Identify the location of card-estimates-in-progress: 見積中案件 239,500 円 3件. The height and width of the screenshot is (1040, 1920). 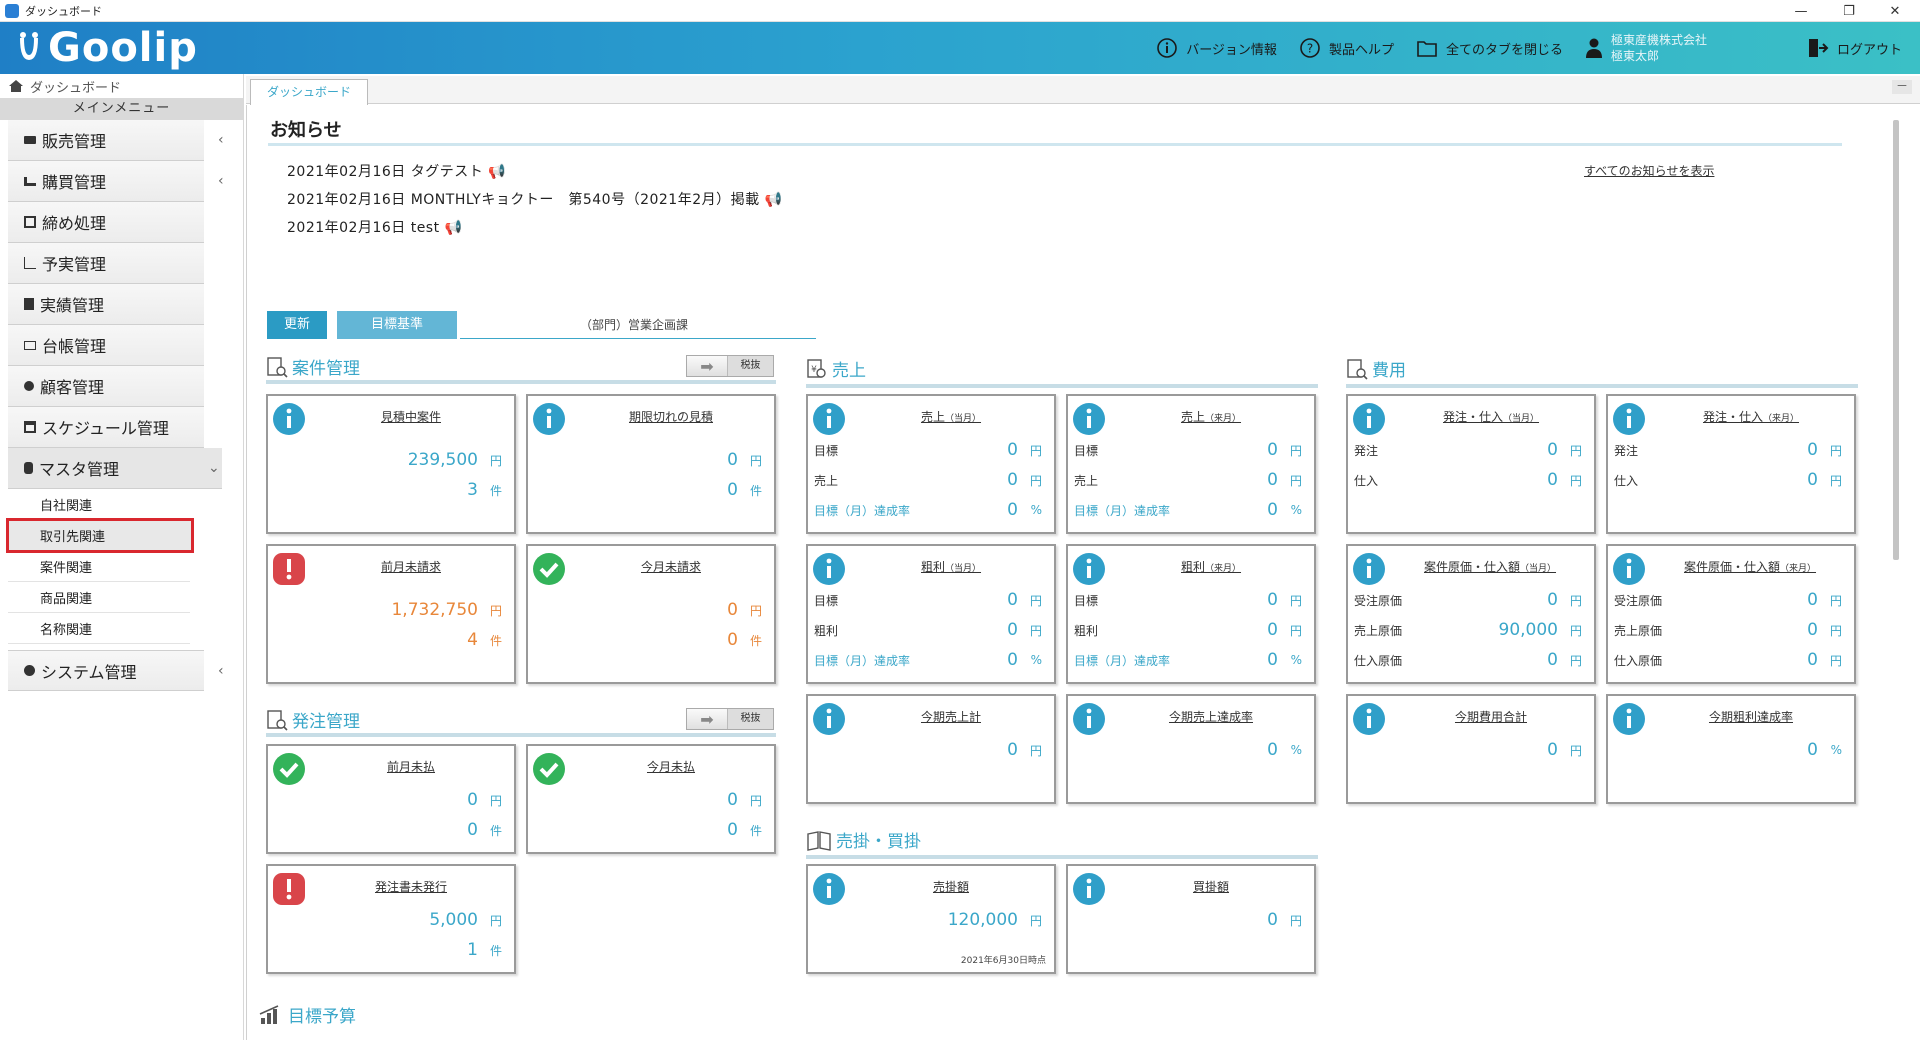
(391, 464).